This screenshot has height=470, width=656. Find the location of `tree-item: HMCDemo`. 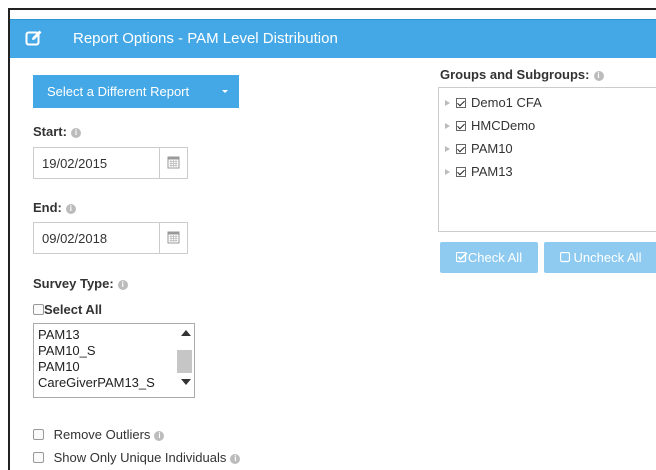

tree-item: HMCDemo is located at coordinates (490, 125).